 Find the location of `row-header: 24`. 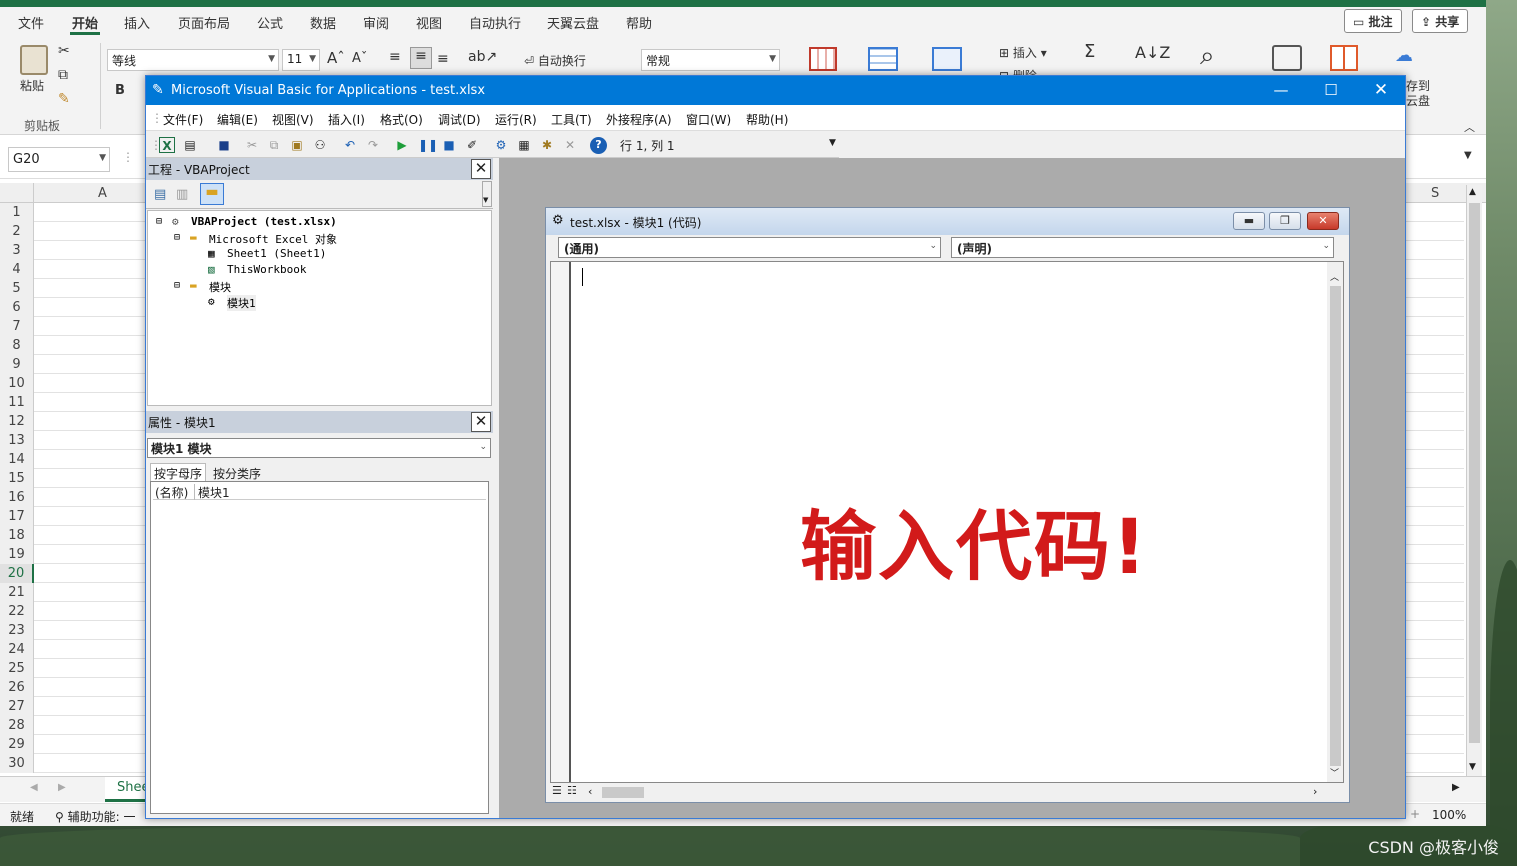

row-header: 24 is located at coordinates (17, 649).